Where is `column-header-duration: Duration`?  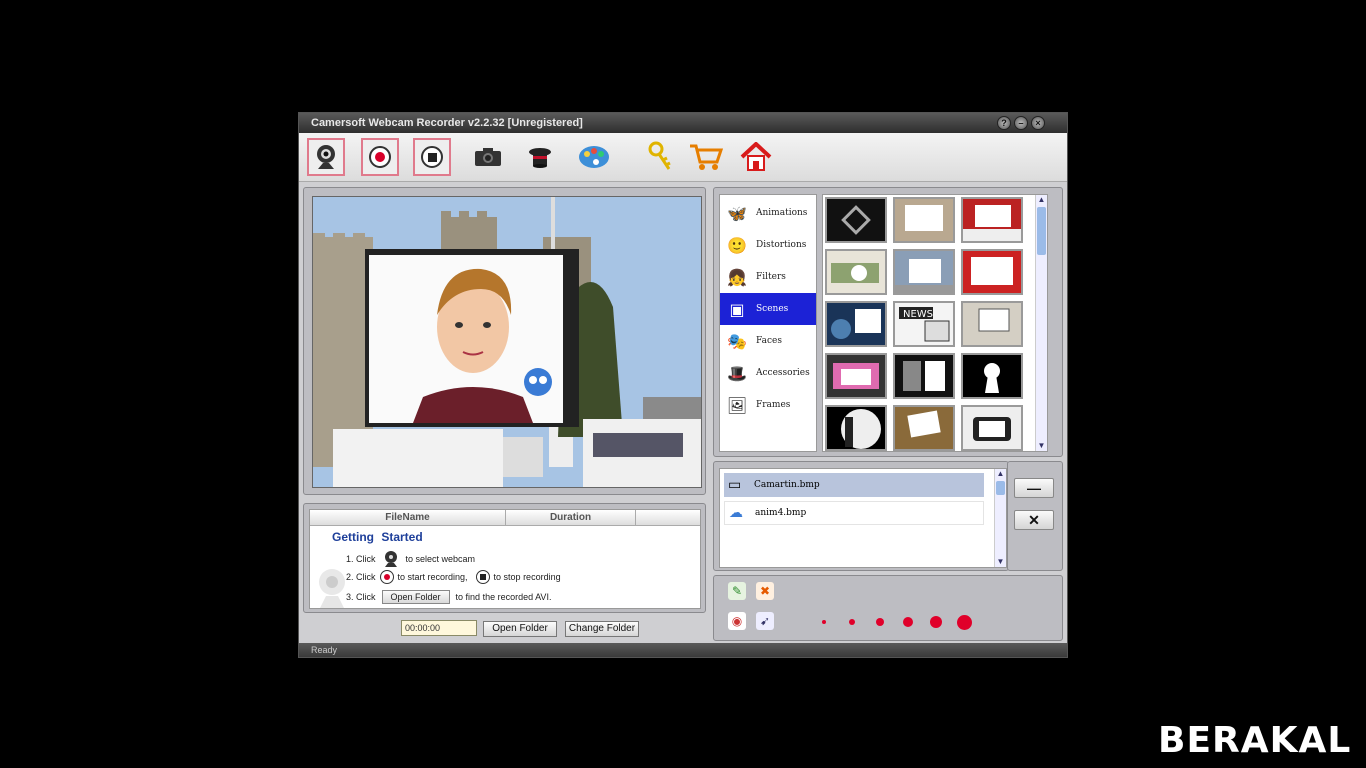 column-header-duration: Duration is located at coordinates (571, 518).